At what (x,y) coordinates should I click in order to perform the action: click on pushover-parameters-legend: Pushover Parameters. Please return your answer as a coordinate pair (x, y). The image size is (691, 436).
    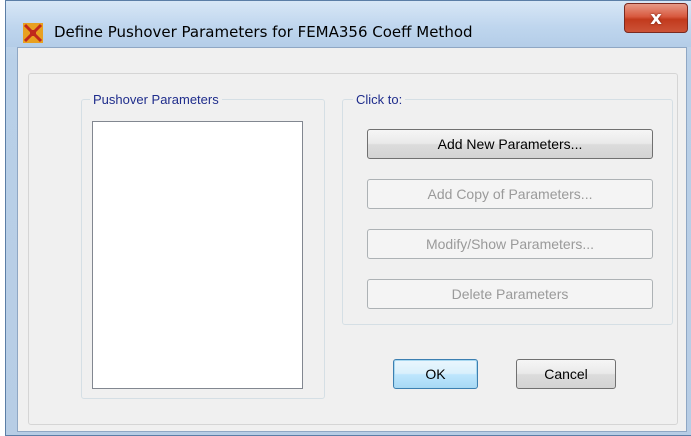
    Looking at the image, I should click on (156, 99).